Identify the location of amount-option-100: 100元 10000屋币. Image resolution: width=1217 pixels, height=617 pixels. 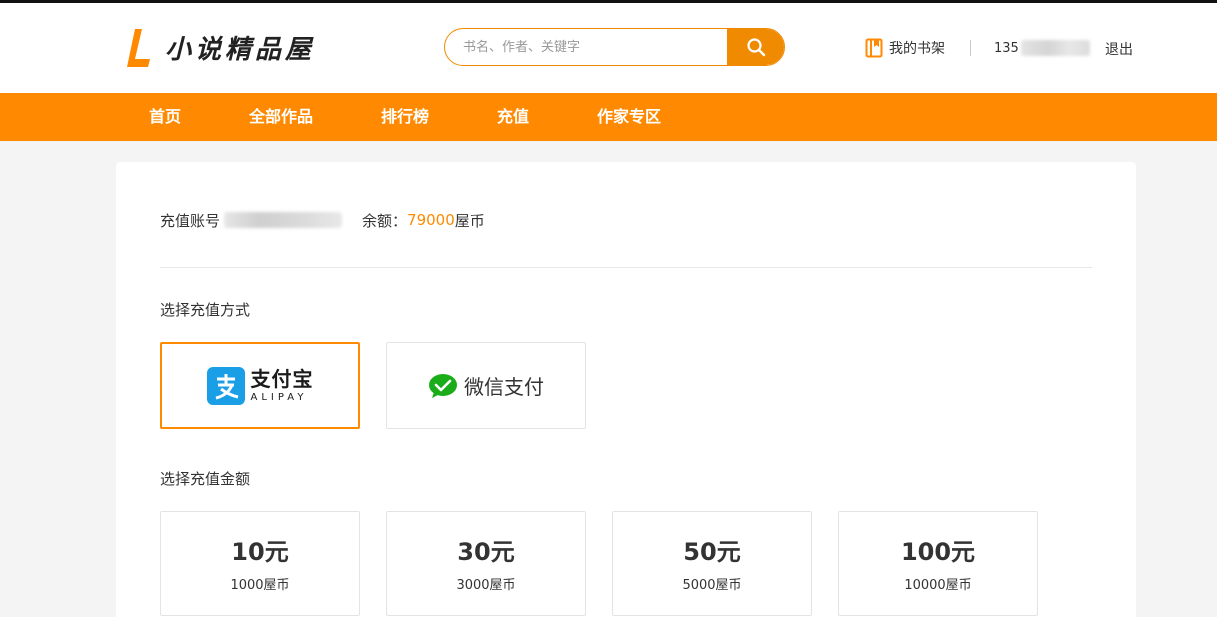
(938, 563).